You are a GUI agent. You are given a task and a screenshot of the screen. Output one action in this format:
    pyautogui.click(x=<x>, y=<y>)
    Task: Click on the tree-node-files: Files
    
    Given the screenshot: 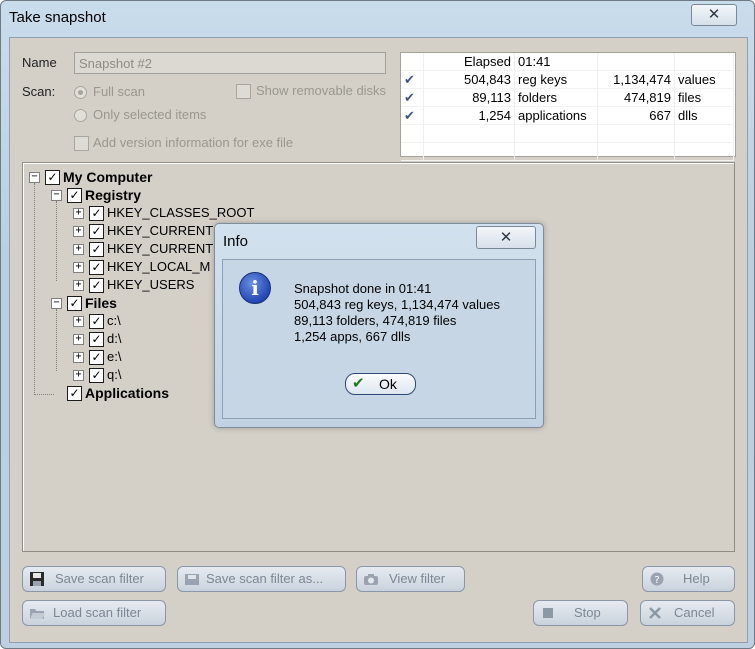 What is the action you would take?
    pyautogui.click(x=101, y=303)
    